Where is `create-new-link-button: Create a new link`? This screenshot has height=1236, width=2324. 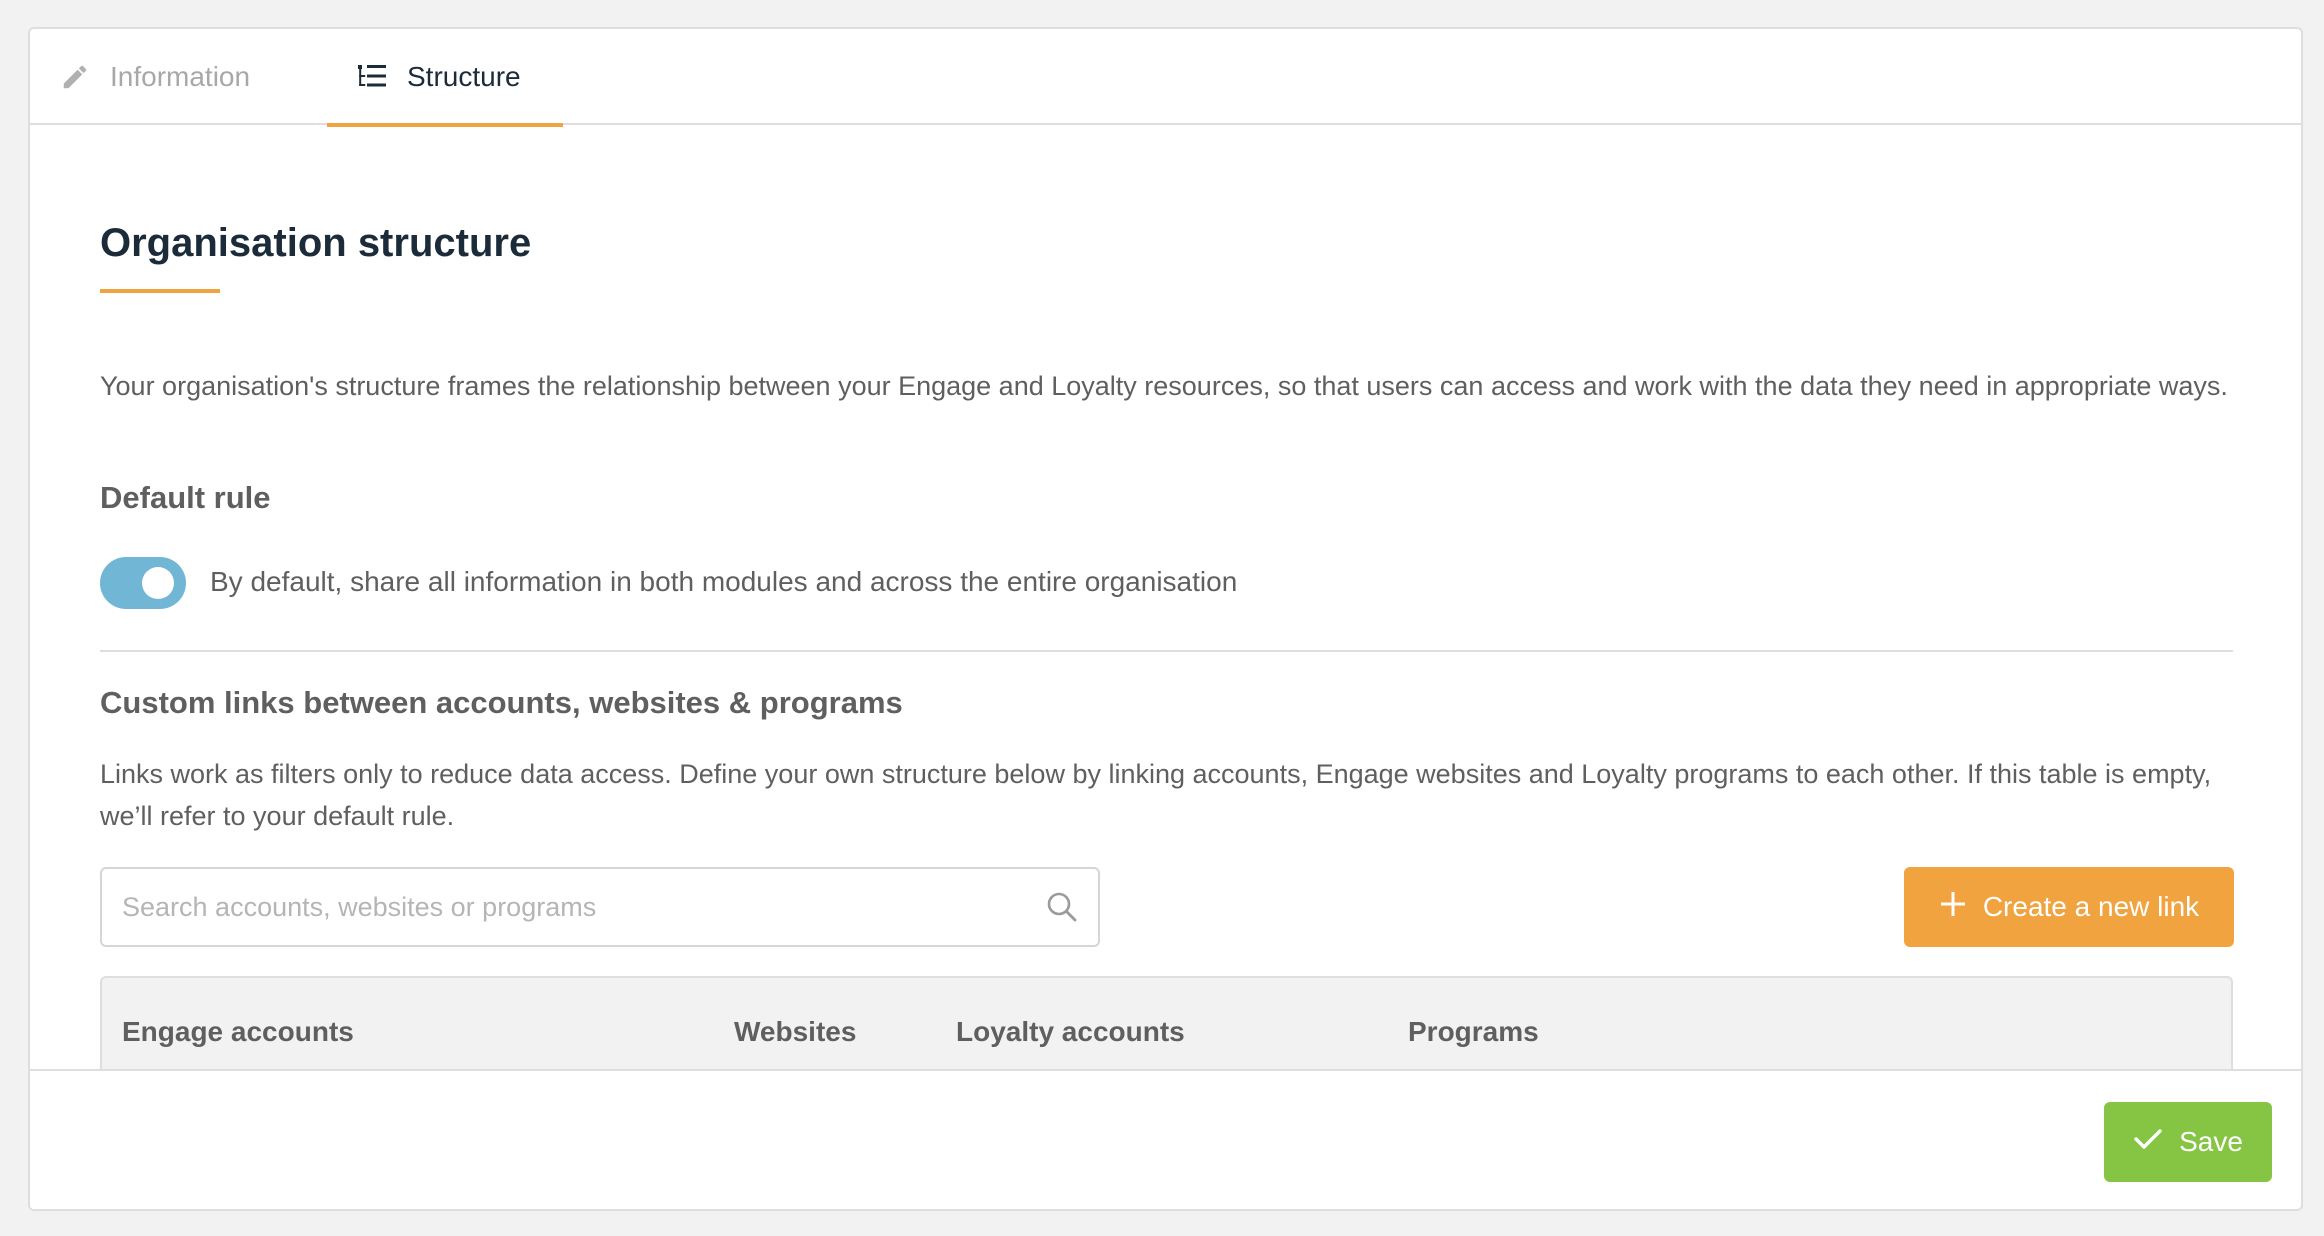 create-new-link-button: Create a new link is located at coordinates (2069, 907).